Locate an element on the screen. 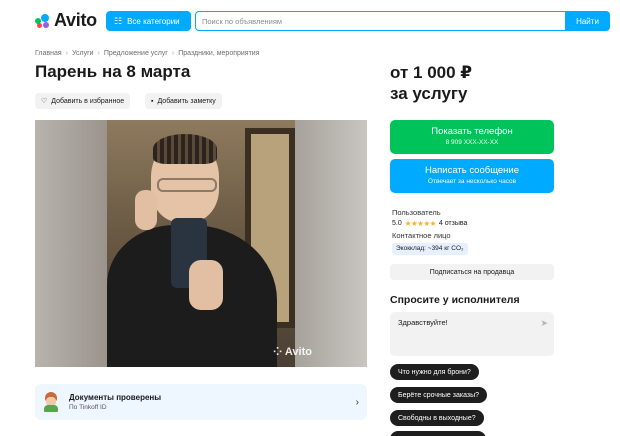 The width and height of the screenshot is (620, 436). glasses-icon is located at coordinates (187, 185).